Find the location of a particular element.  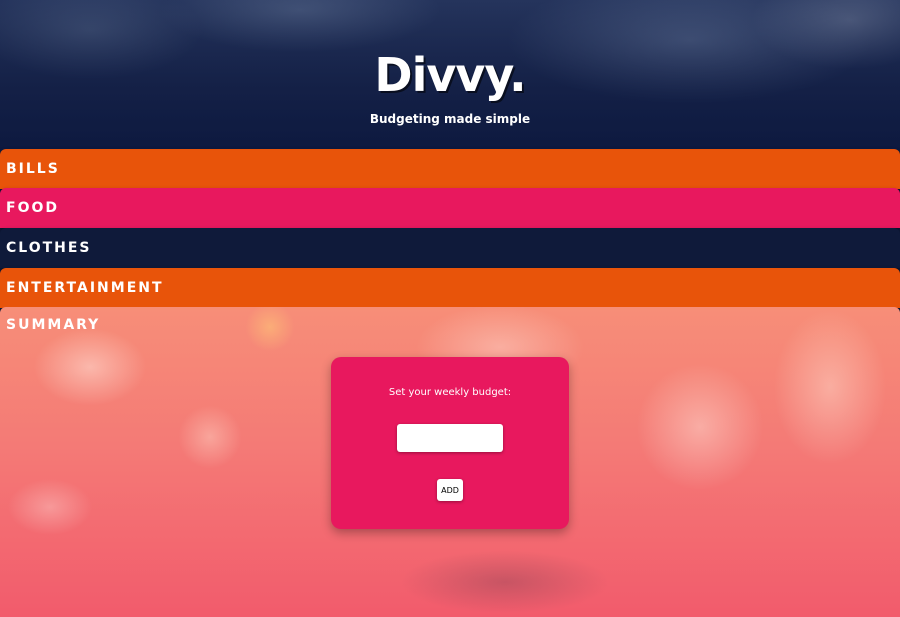

budget-input is located at coordinates (450, 438).